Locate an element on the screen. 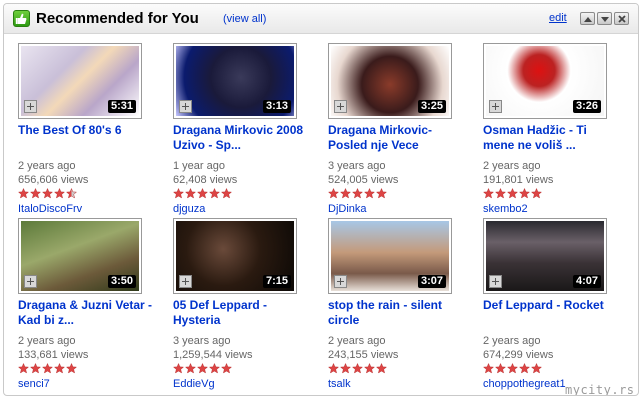 The image size is (642, 400). video-views: 243,155 views is located at coordinates (363, 355).